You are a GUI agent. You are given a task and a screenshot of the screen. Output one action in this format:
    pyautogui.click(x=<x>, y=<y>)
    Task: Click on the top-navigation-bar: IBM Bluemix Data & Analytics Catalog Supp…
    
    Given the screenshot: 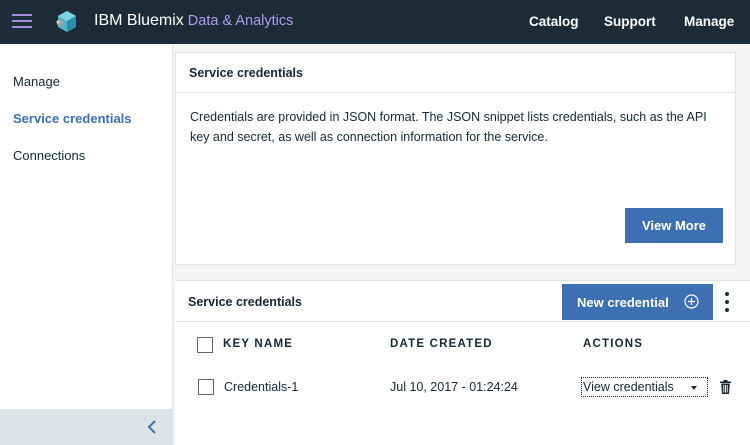 What is the action you would take?
    pyautogui.click(x=375, y=22)
    